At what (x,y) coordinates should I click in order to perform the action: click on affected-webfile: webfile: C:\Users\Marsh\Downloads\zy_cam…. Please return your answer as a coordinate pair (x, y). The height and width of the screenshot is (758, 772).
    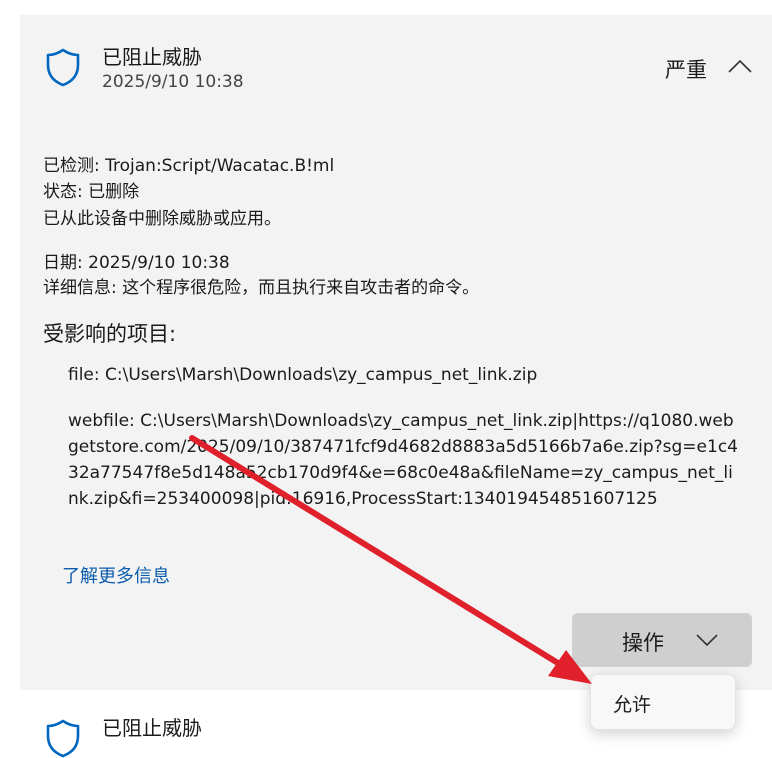
    Looking at the image, I should click on (403, 460).